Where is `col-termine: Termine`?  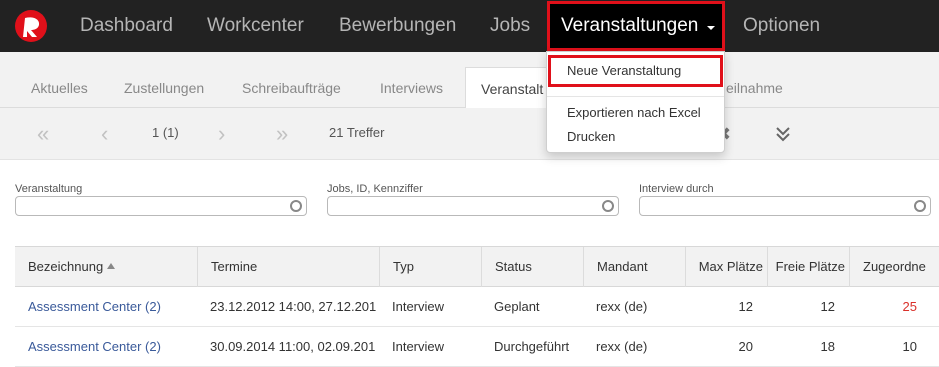 col-termine: Termine is located at coordinates (288, 267).